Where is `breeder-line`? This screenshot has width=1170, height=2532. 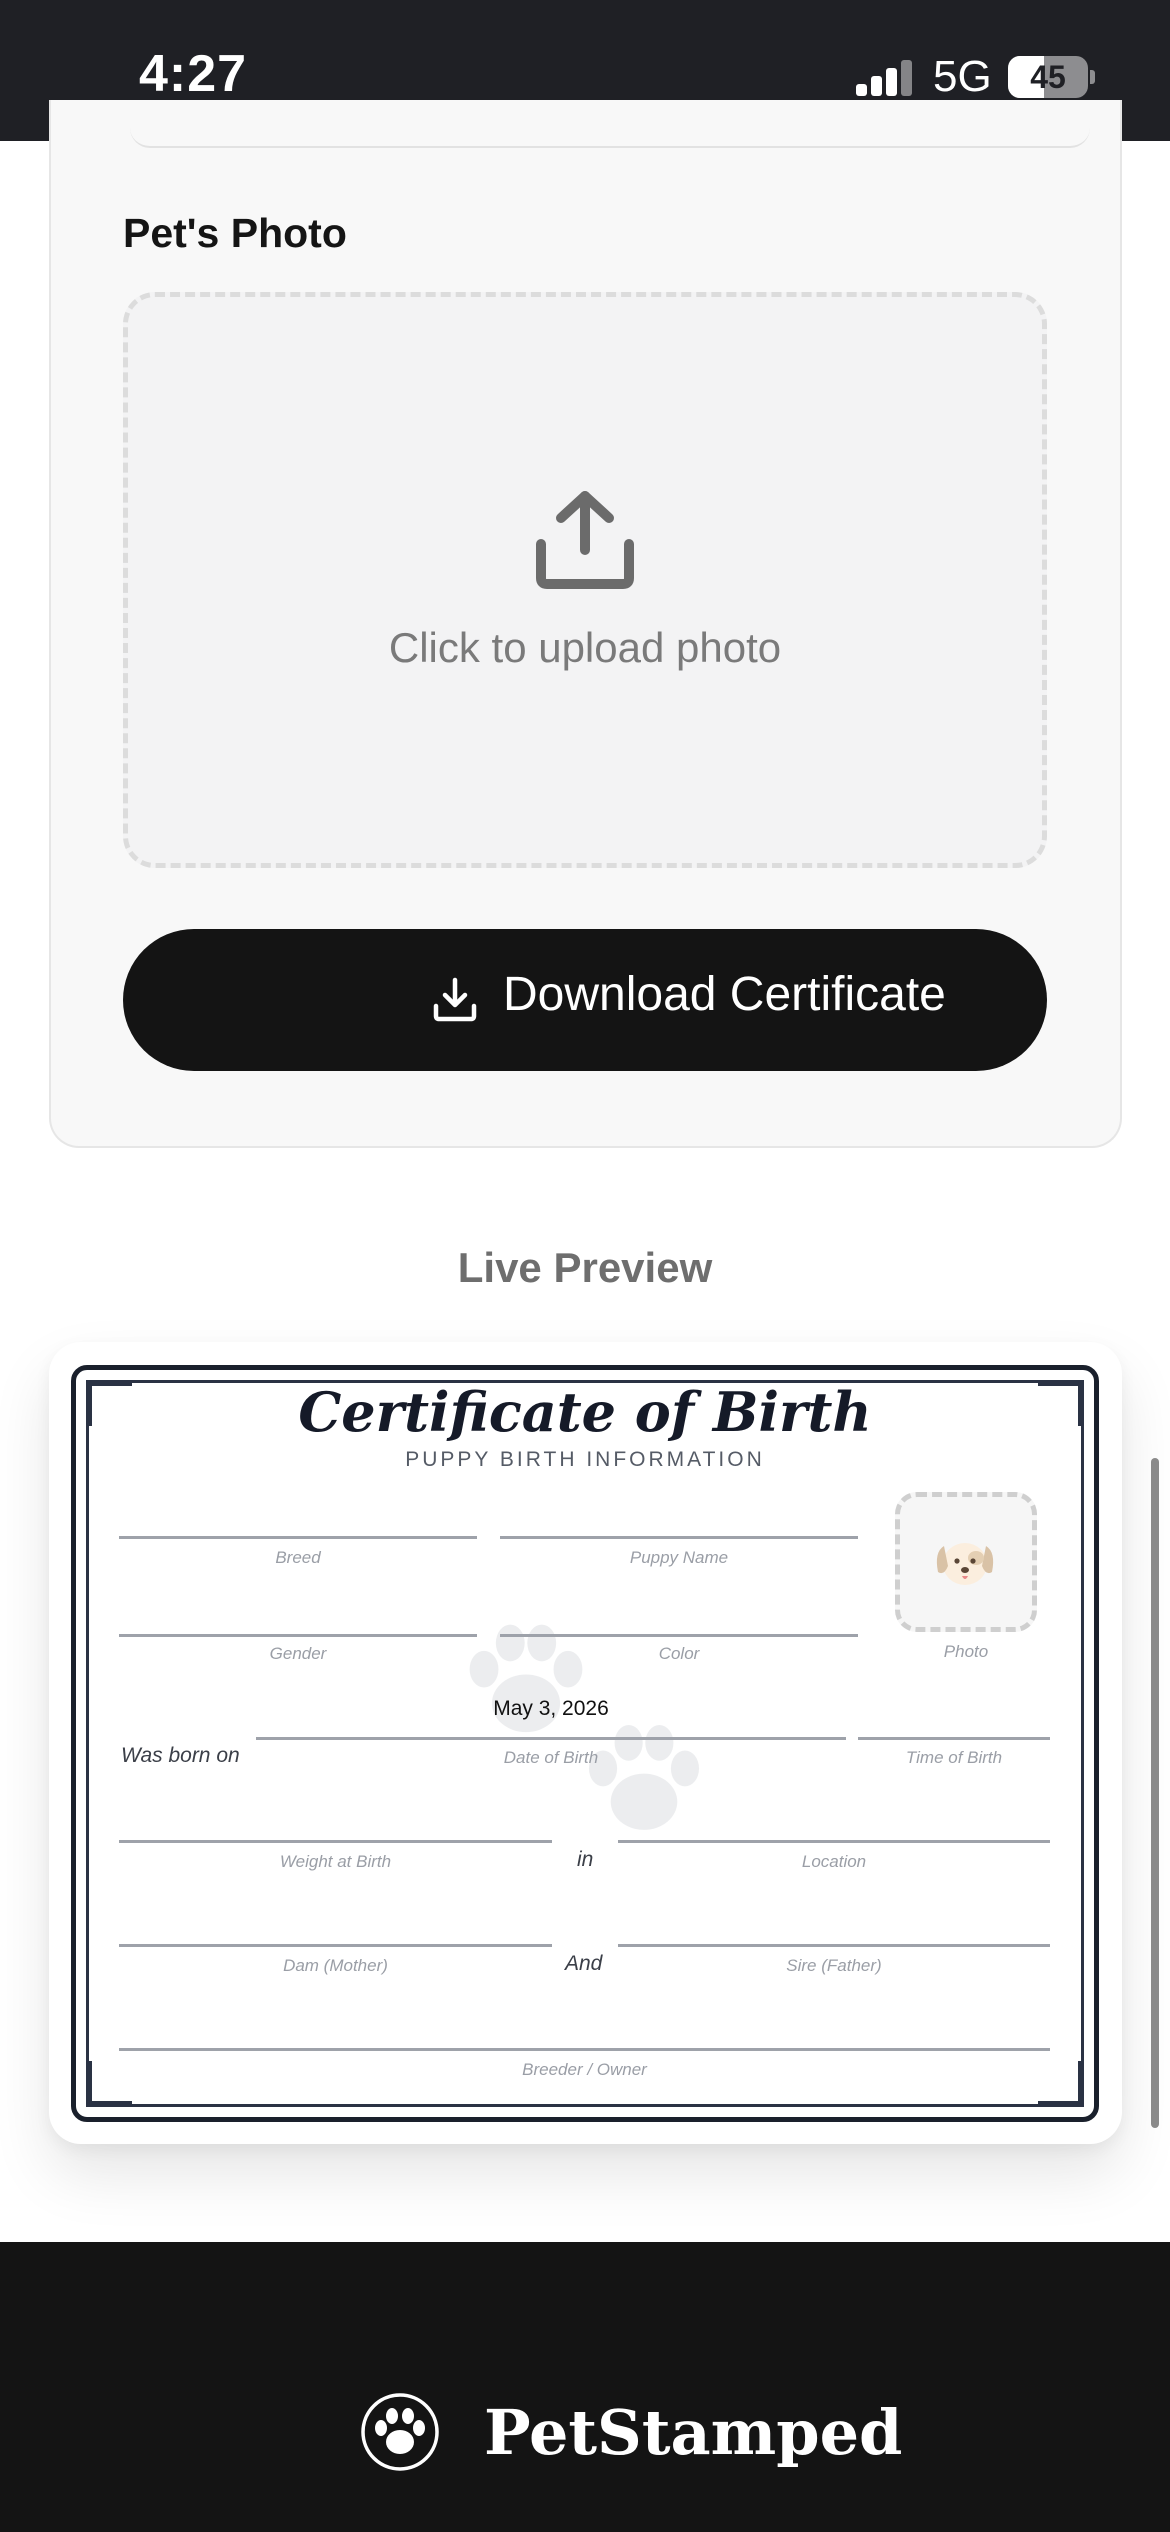 breeder-line is located at coordinates (584, 2049).